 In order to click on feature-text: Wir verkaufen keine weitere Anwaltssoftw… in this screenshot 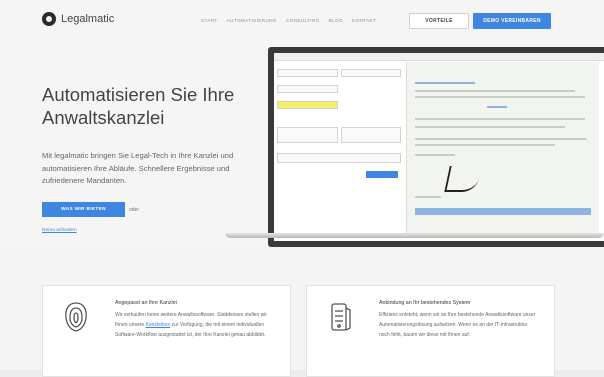, I will do `click(195, 325)`.